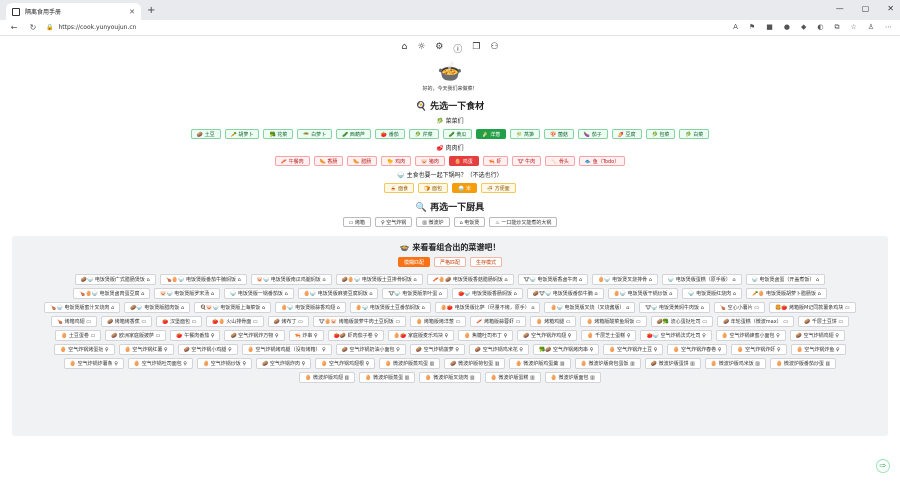  What do you see at coordinates (235, 321) in the screenshot?
I see `recipe-item: 🍅🥚 火山排骨面 ▭` at bounding box center [235, 321].